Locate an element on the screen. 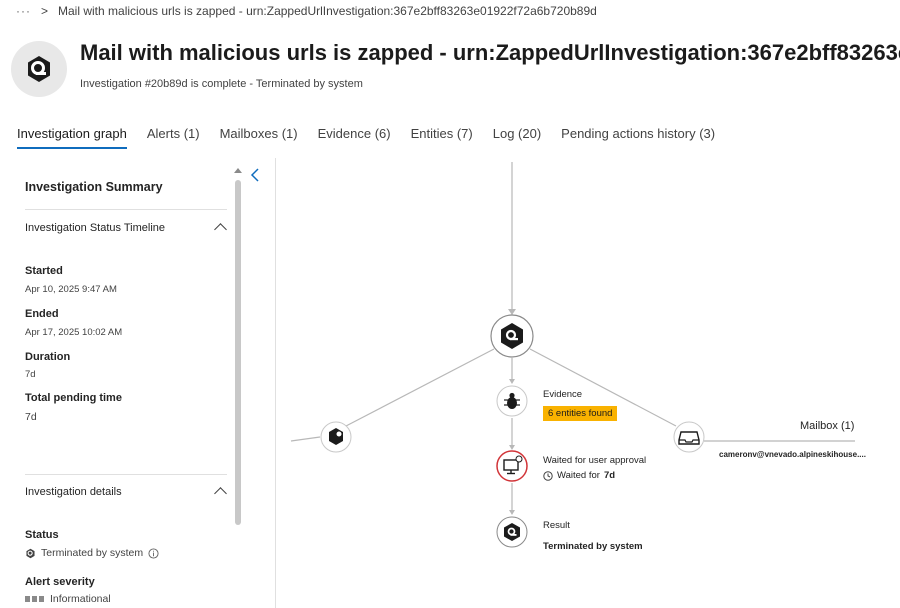 The image size is (900, 608). waited-prefix: Waited for is located at coordinates (578, 475).